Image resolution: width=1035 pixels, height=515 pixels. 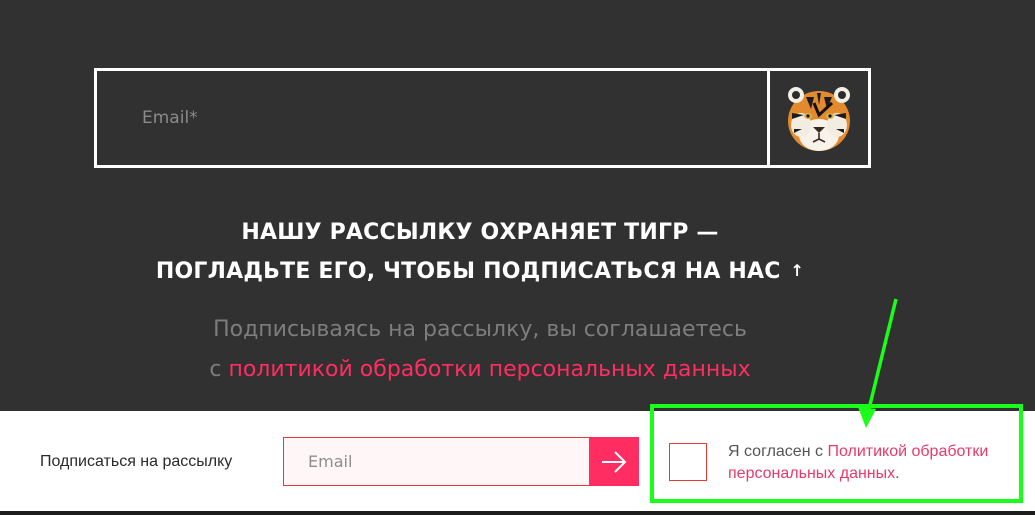 What do you see at coordinates (480, 232) in the screenshot?
I see `headline-line-1: НАШУ РАССЫЛКУ ОХРАНЯЕТ ТИГР —` at bounding box center [480, 232].